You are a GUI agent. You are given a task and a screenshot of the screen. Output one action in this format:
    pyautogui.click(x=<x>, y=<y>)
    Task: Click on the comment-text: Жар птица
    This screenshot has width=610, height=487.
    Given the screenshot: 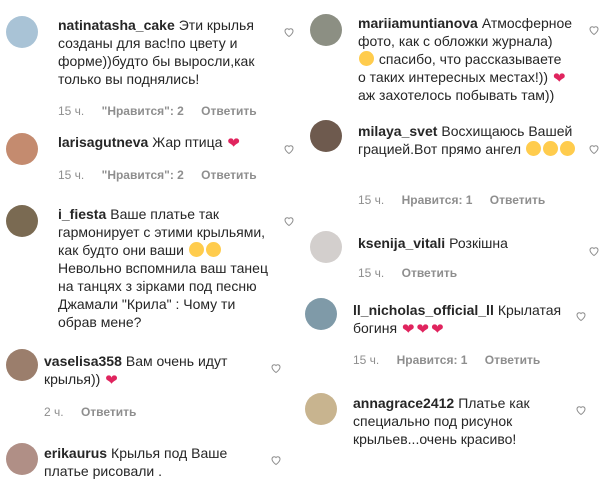 What is the action you would take?
    pyautogui.click(x=187, y=142)
    